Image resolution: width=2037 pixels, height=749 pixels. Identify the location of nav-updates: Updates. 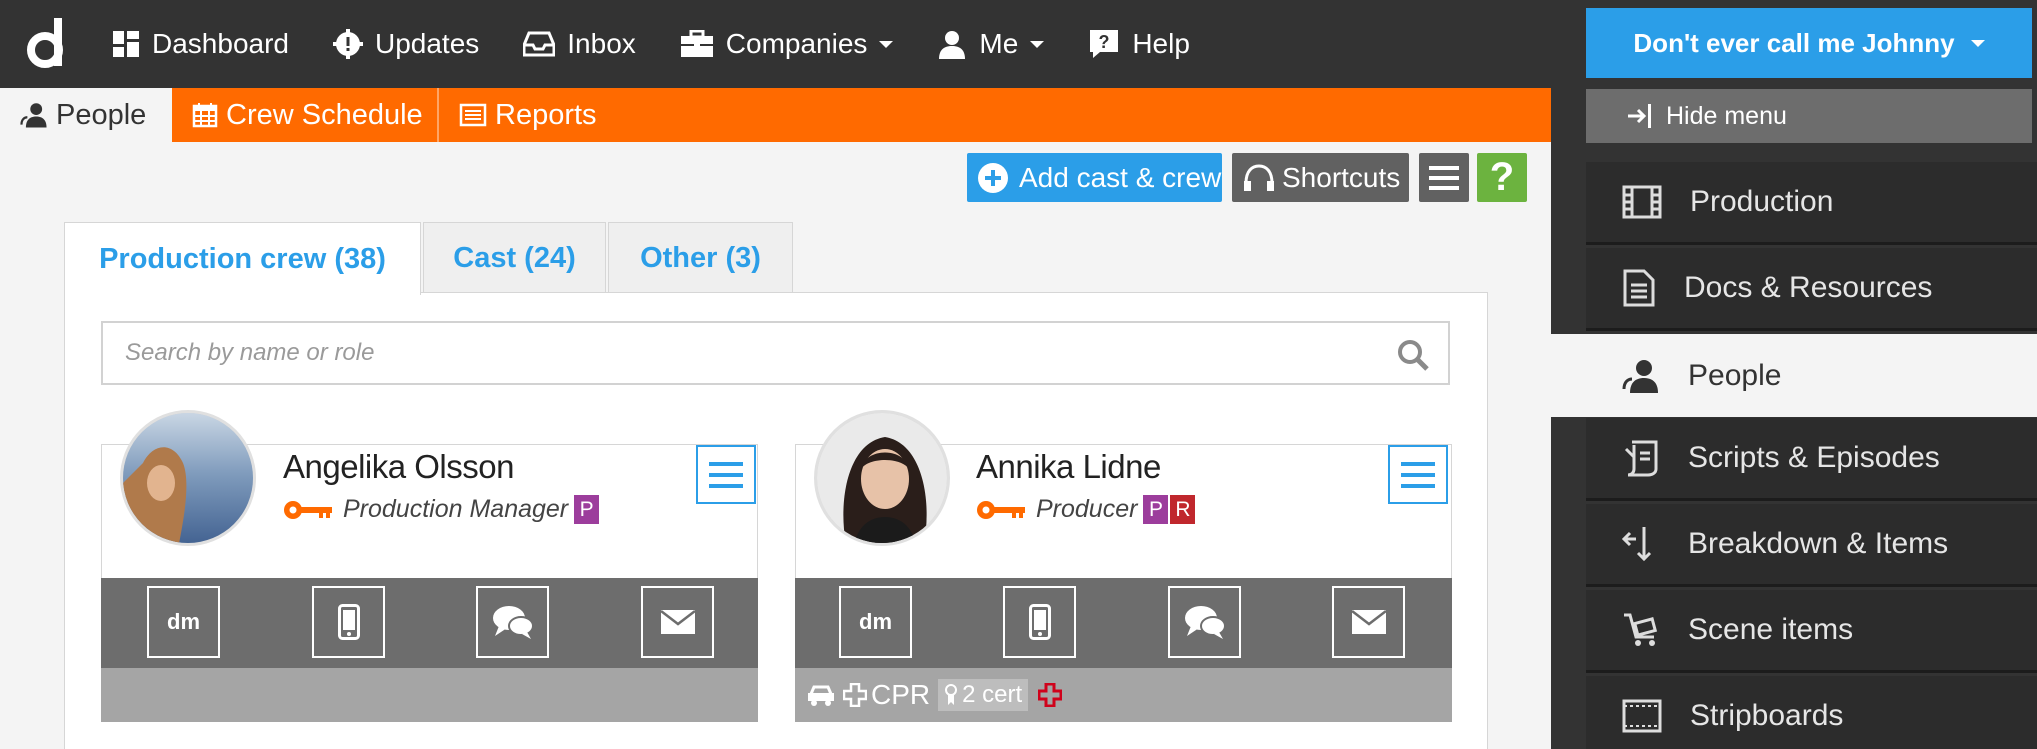
(406, 44).